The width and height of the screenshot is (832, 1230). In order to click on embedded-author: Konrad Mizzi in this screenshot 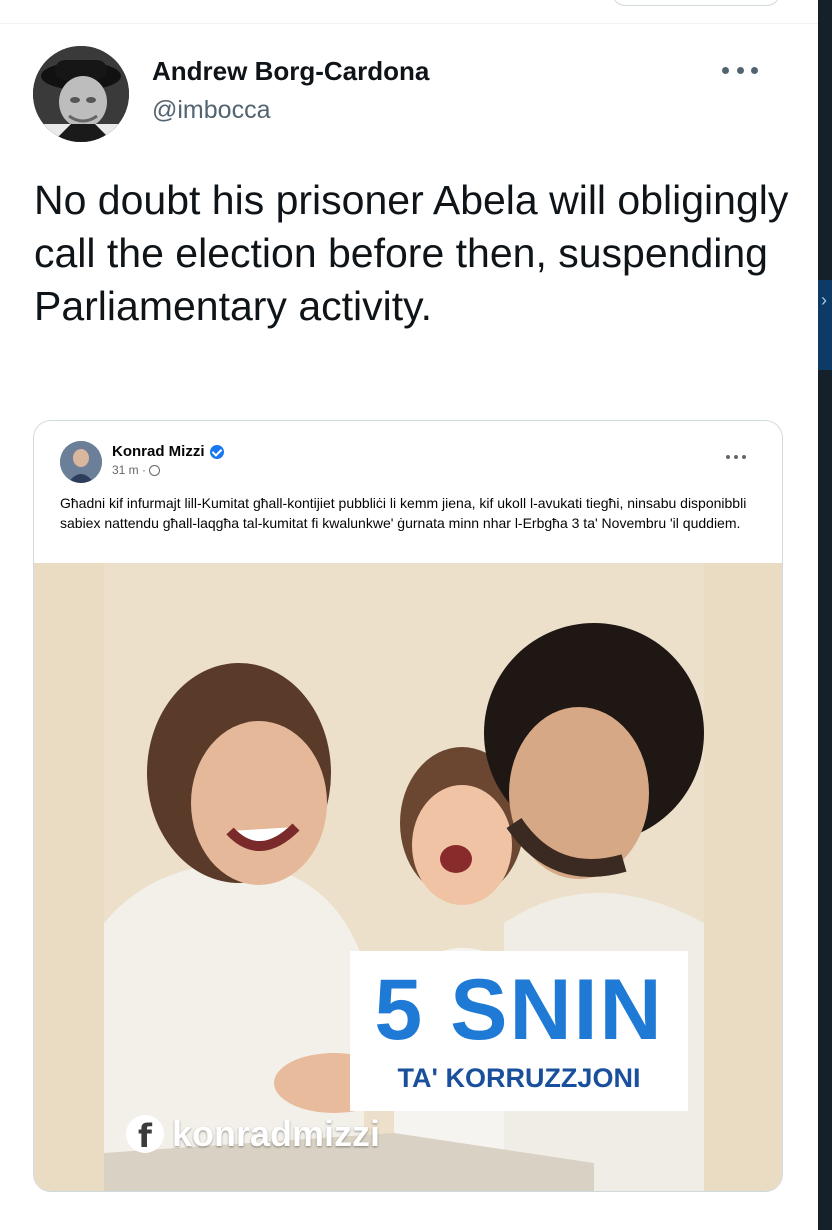, I will do `click(168, 451)`.